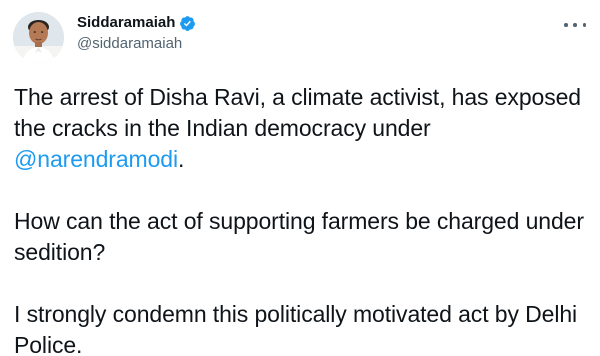 Image resolution: width=600 pixels, height=356 pixels. I want to click on name-row: Siddaramaiah, so click(136, 23).